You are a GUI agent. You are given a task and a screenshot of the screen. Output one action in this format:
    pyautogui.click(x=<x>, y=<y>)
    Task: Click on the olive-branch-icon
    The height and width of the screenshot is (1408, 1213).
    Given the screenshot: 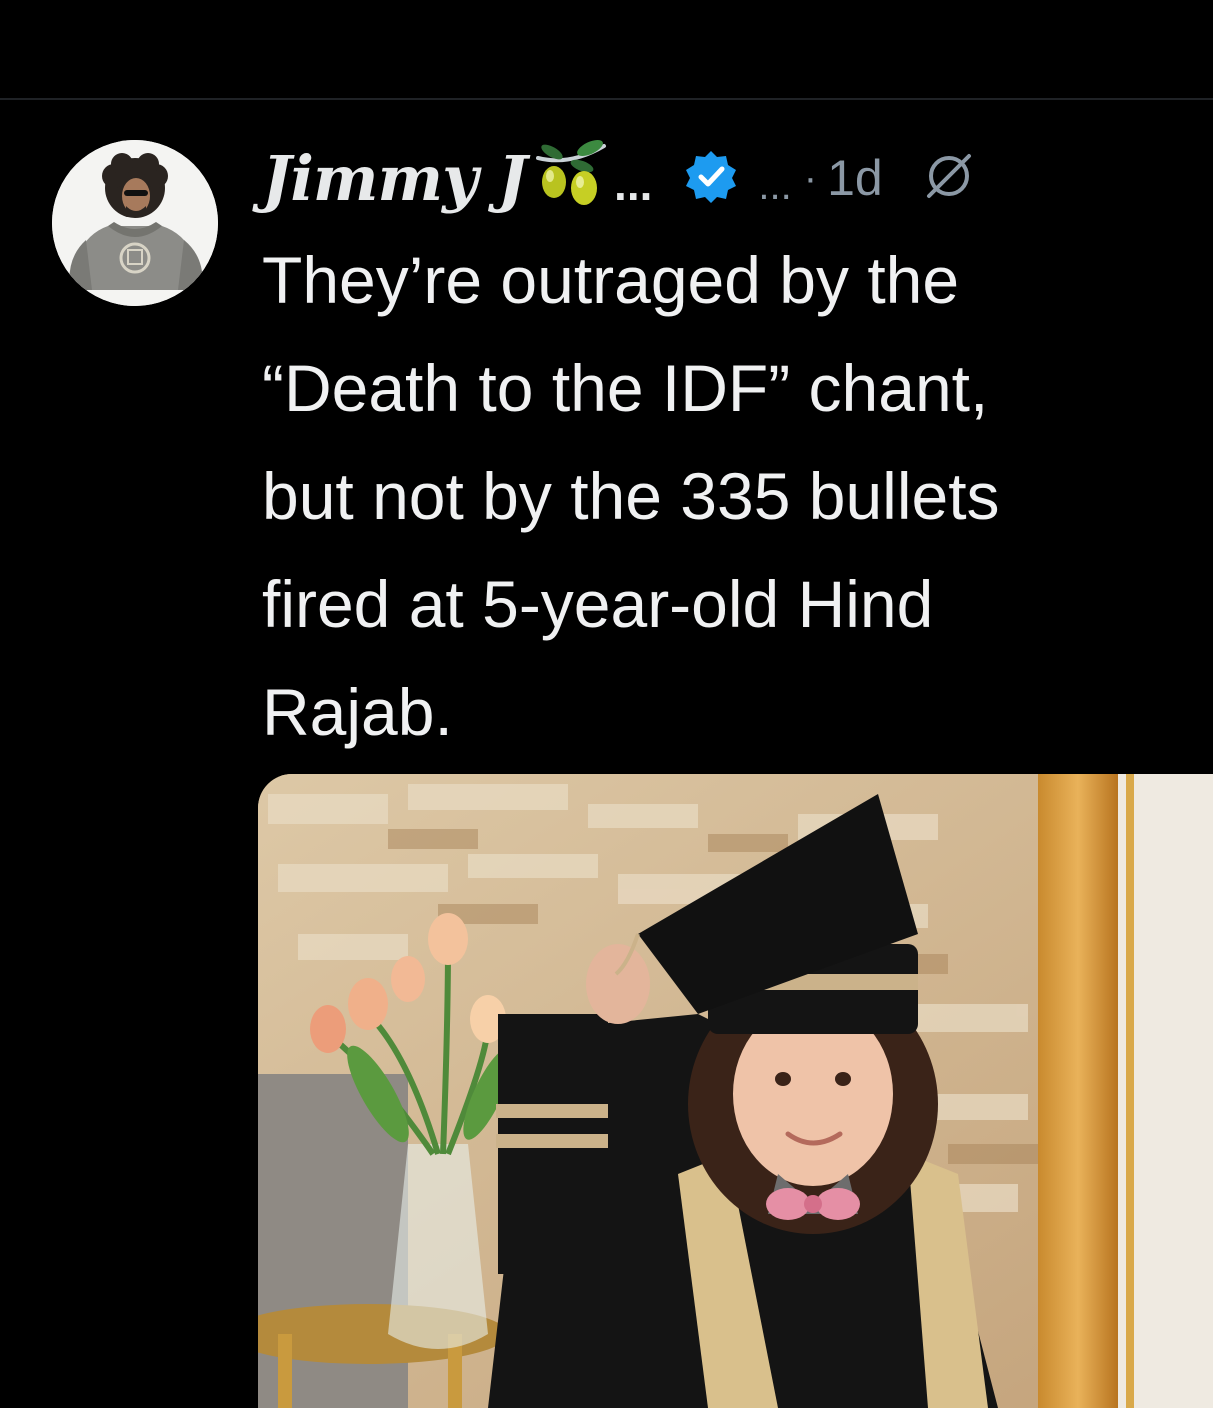 What is the action you would take?
    pyautogui.click(x=570, y=178)
    